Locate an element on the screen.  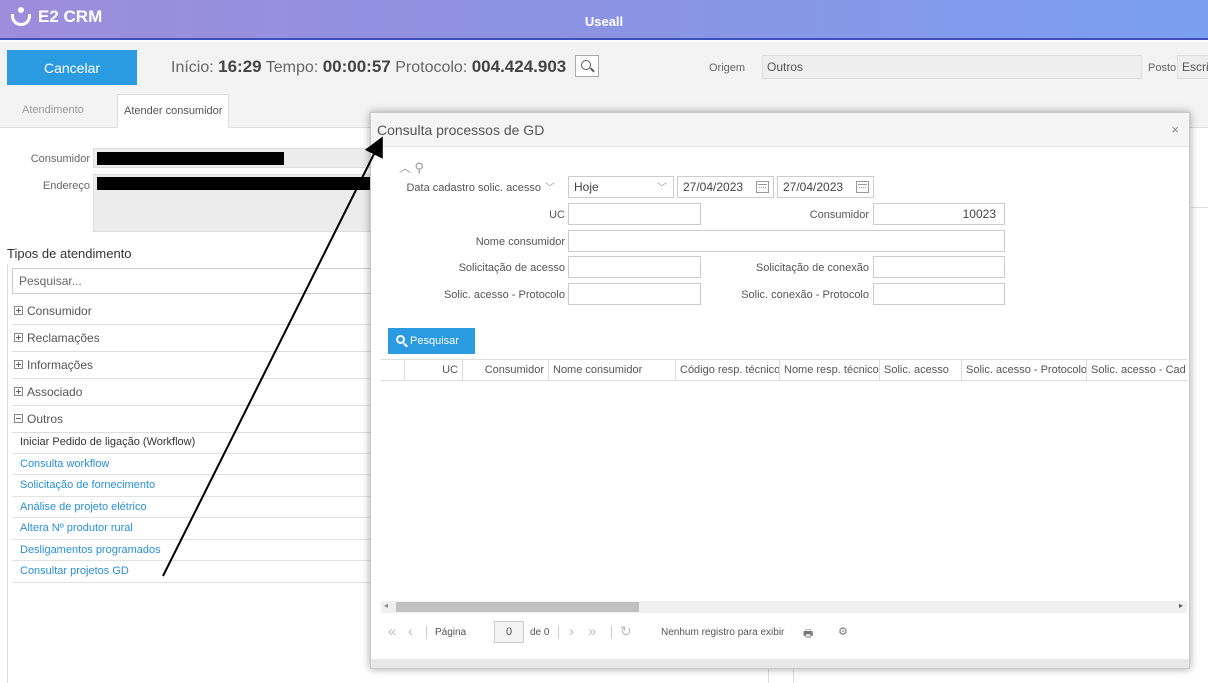
dialog-footer is located at coordinates (780, 663).